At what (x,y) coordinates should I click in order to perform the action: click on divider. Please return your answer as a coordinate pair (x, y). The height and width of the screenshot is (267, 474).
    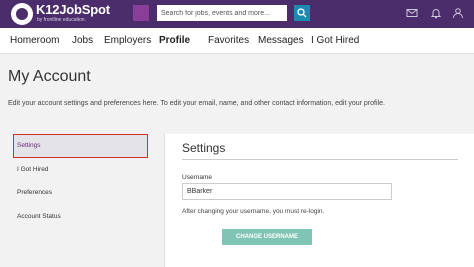
    Looking at the image, I should click on (320, 159).